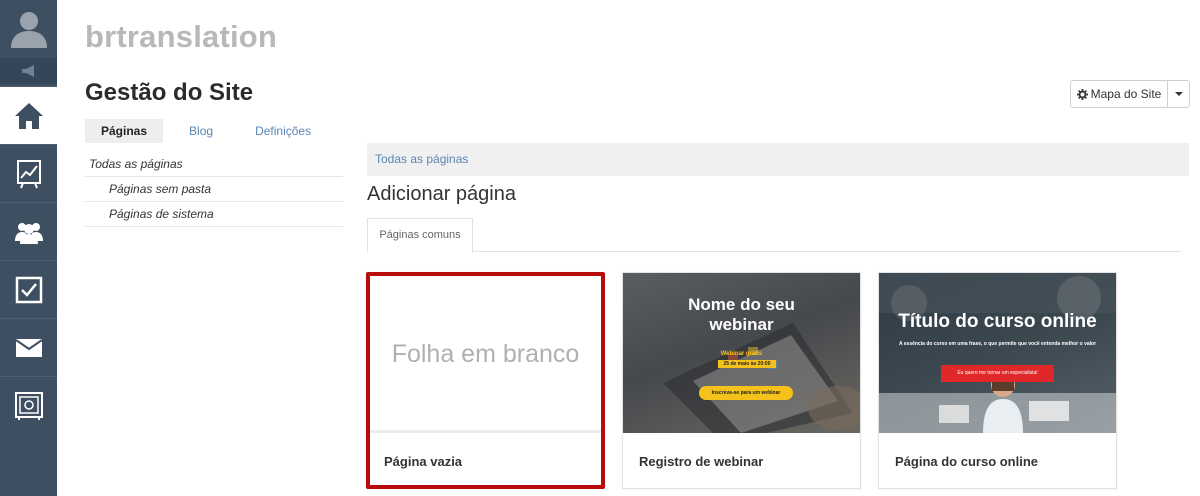  I want to click on speaker-icon, so click(27, 71).